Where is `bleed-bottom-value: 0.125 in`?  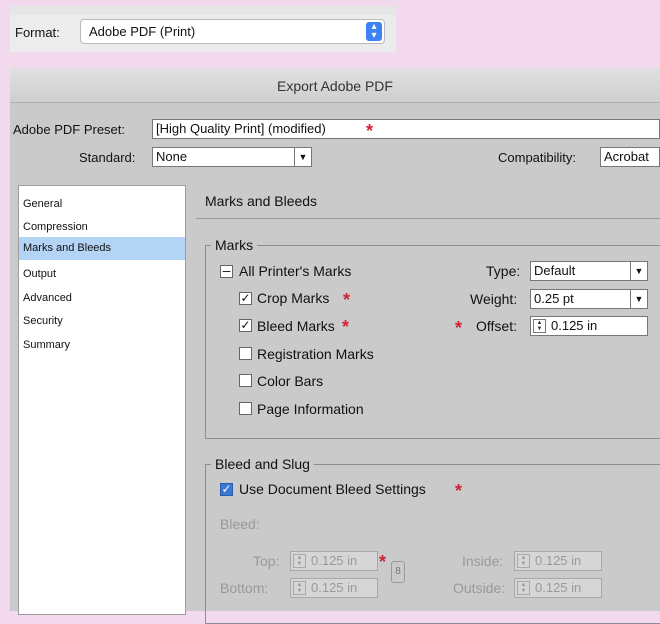
bleed-bottom-value: 0.125 in is located at coordinates (334, 587).